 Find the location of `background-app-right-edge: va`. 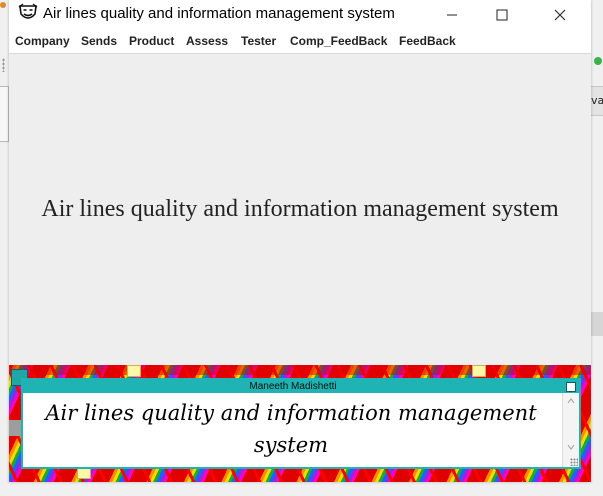

background-app-right-edge: va is located at coordinates (597, 248).